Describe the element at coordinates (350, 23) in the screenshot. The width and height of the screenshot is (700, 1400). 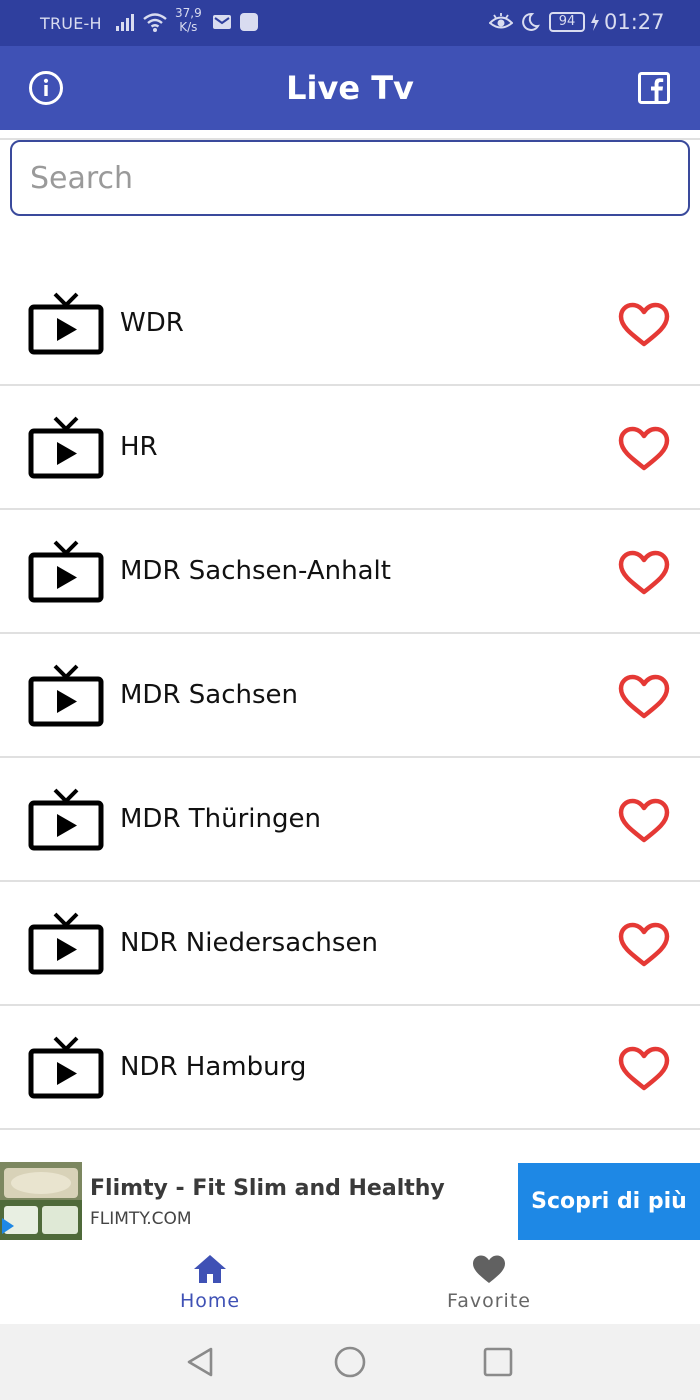
I see `status-bar: TRUE-H 37,9 K/s 94 01:27` at that location.